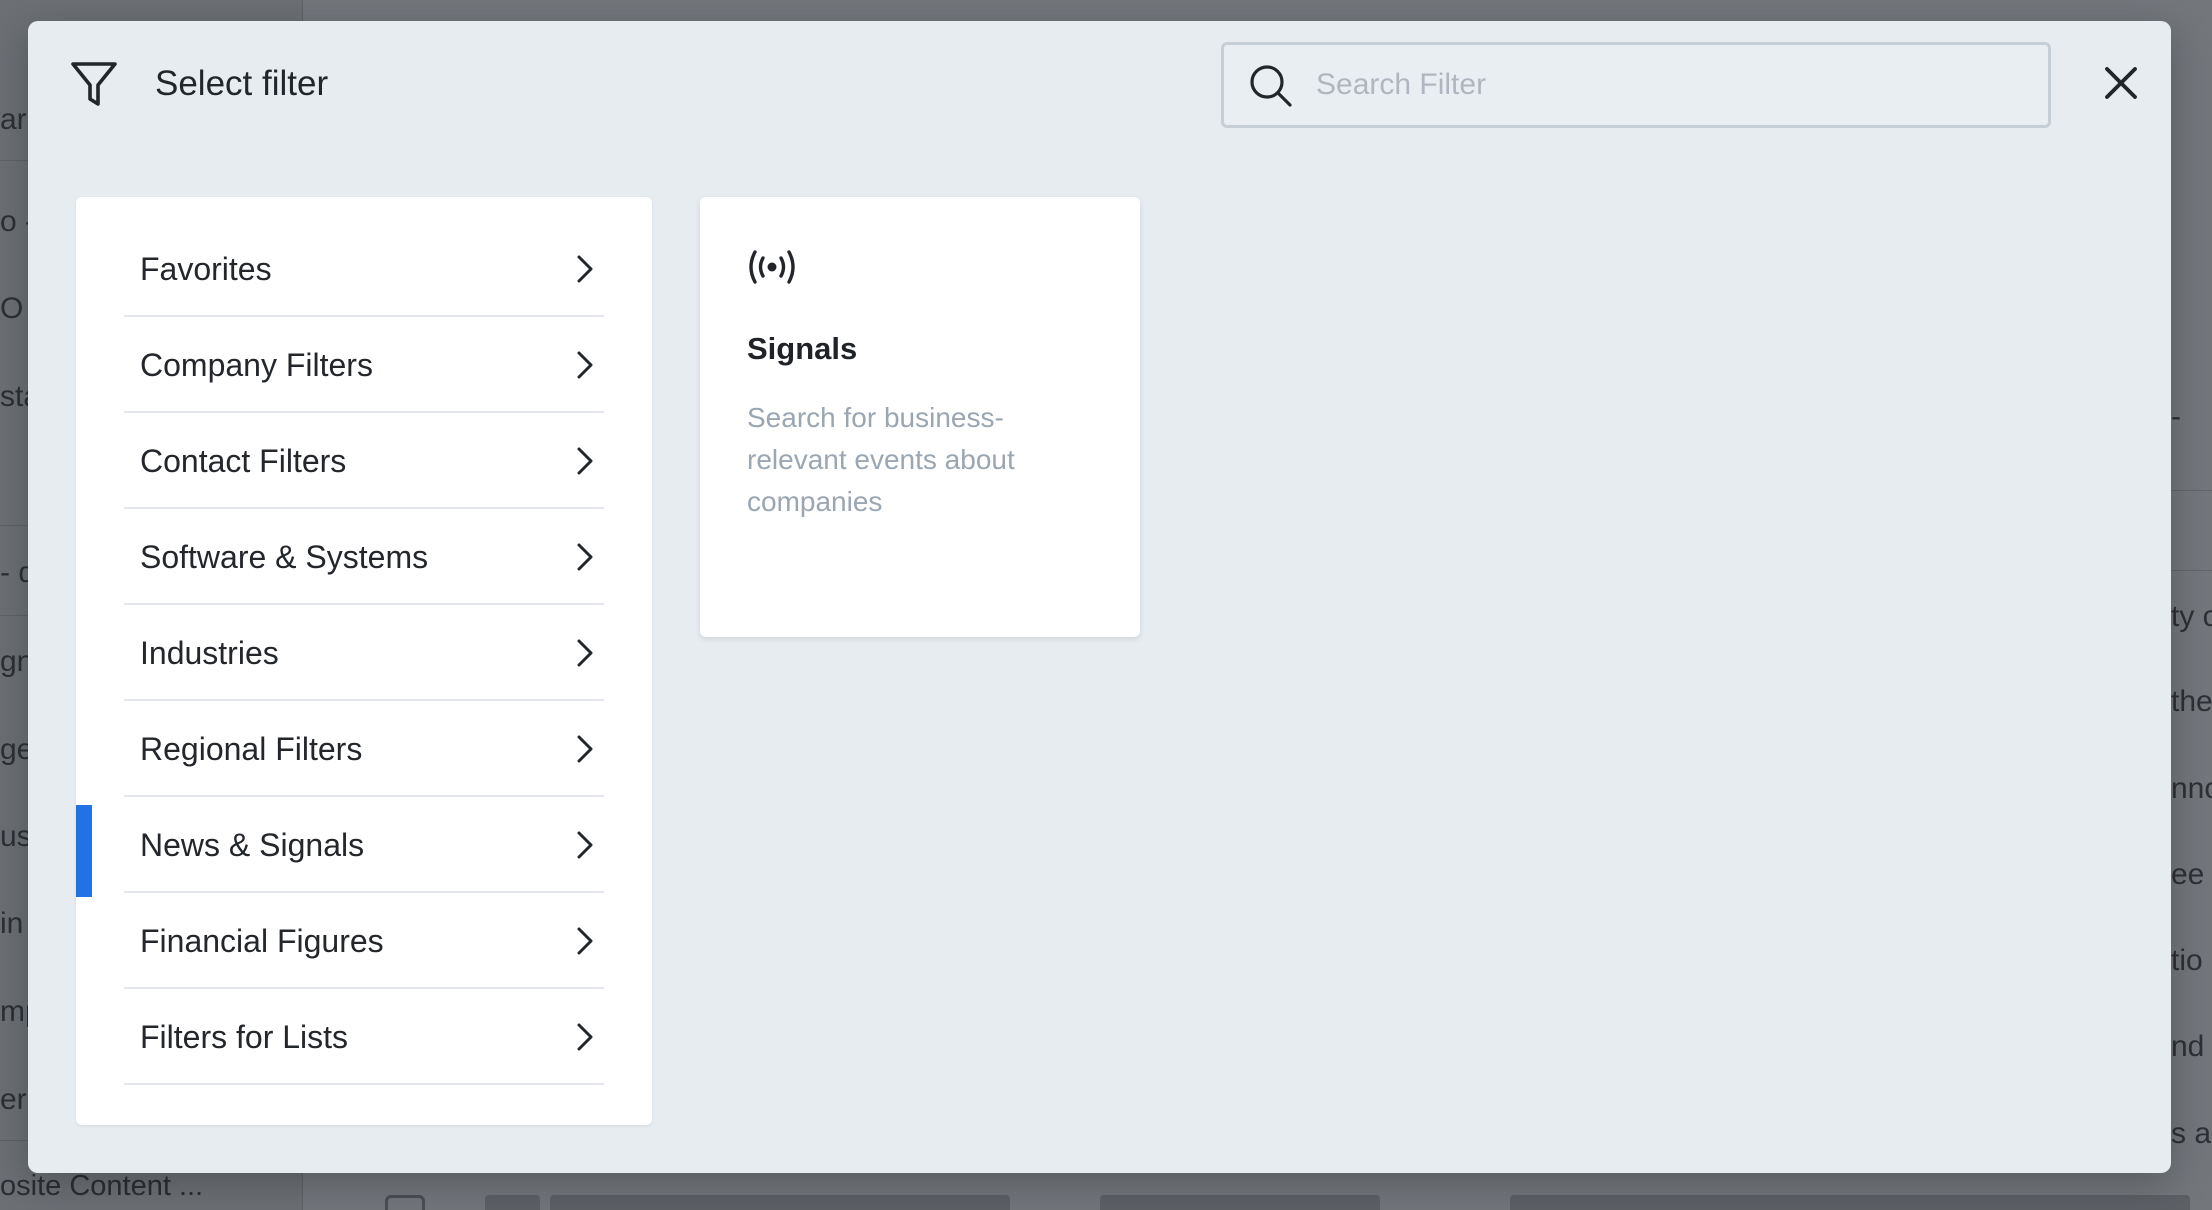 This screenshot has height=1210, width=2212. What do you see at coordinates (14, 661) in the screenshot?
I see `background-text: gna` at bounding box center [14, 661].